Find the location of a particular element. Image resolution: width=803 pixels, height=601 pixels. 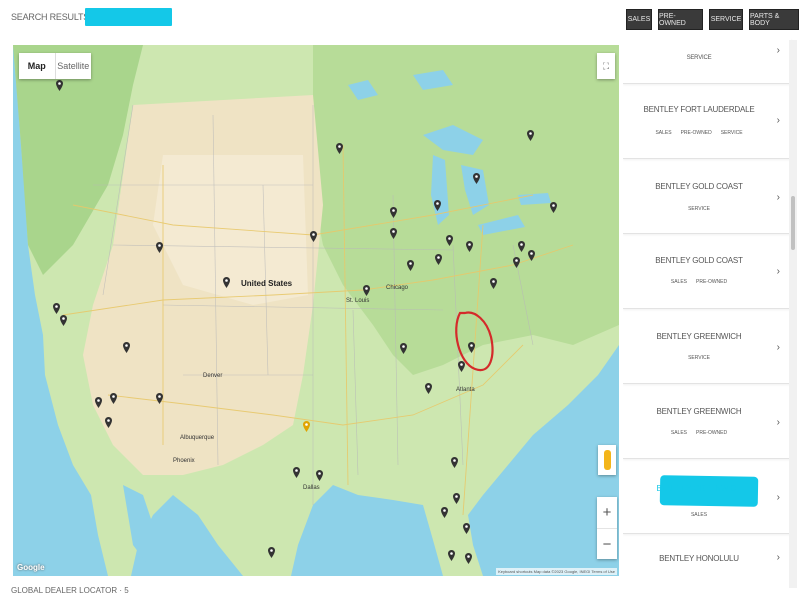

pegman-figure is located at coordinates (607, 460).